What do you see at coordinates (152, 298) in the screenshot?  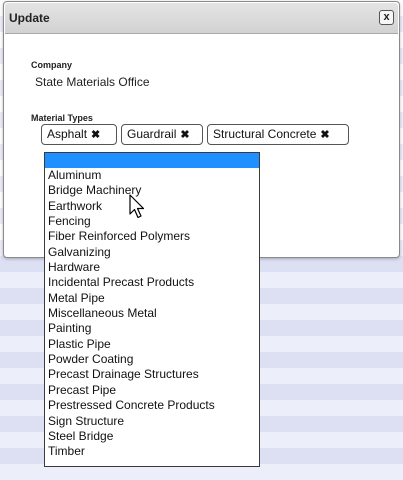 I see `dropdown-option: Metal Pipe` at bounding box center [152, 298].